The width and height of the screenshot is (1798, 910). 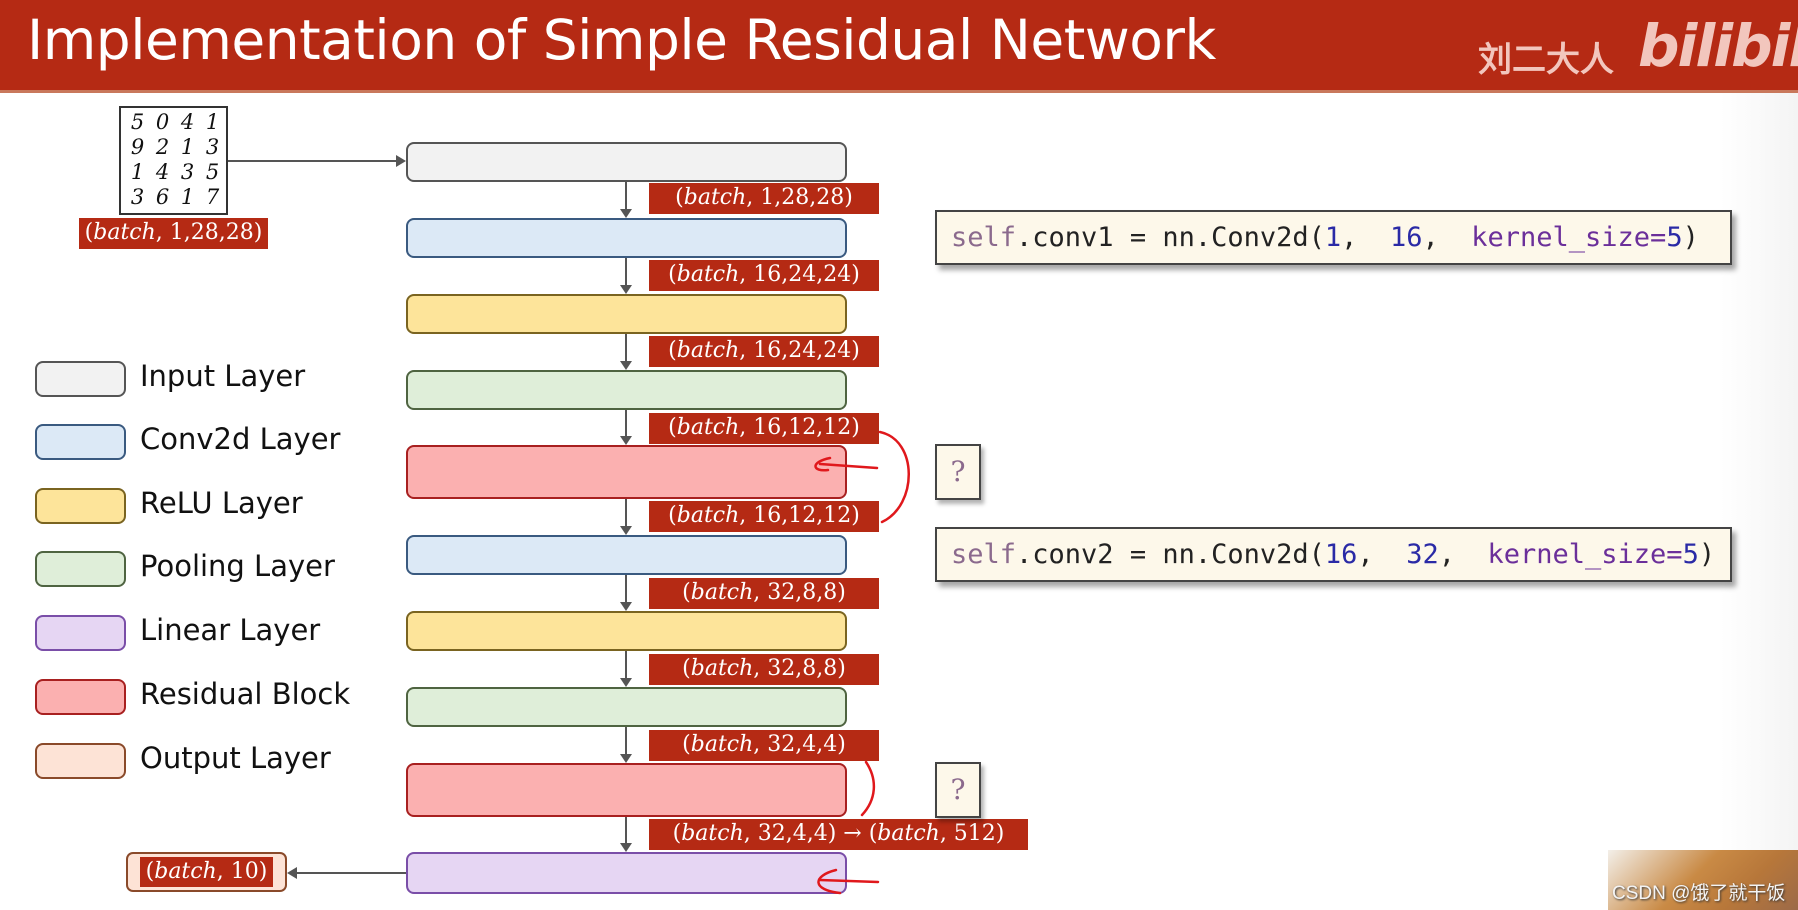 I want to click on csdn-watermark: CSDN @饿了就干饭, so click(x=1699, y=893).